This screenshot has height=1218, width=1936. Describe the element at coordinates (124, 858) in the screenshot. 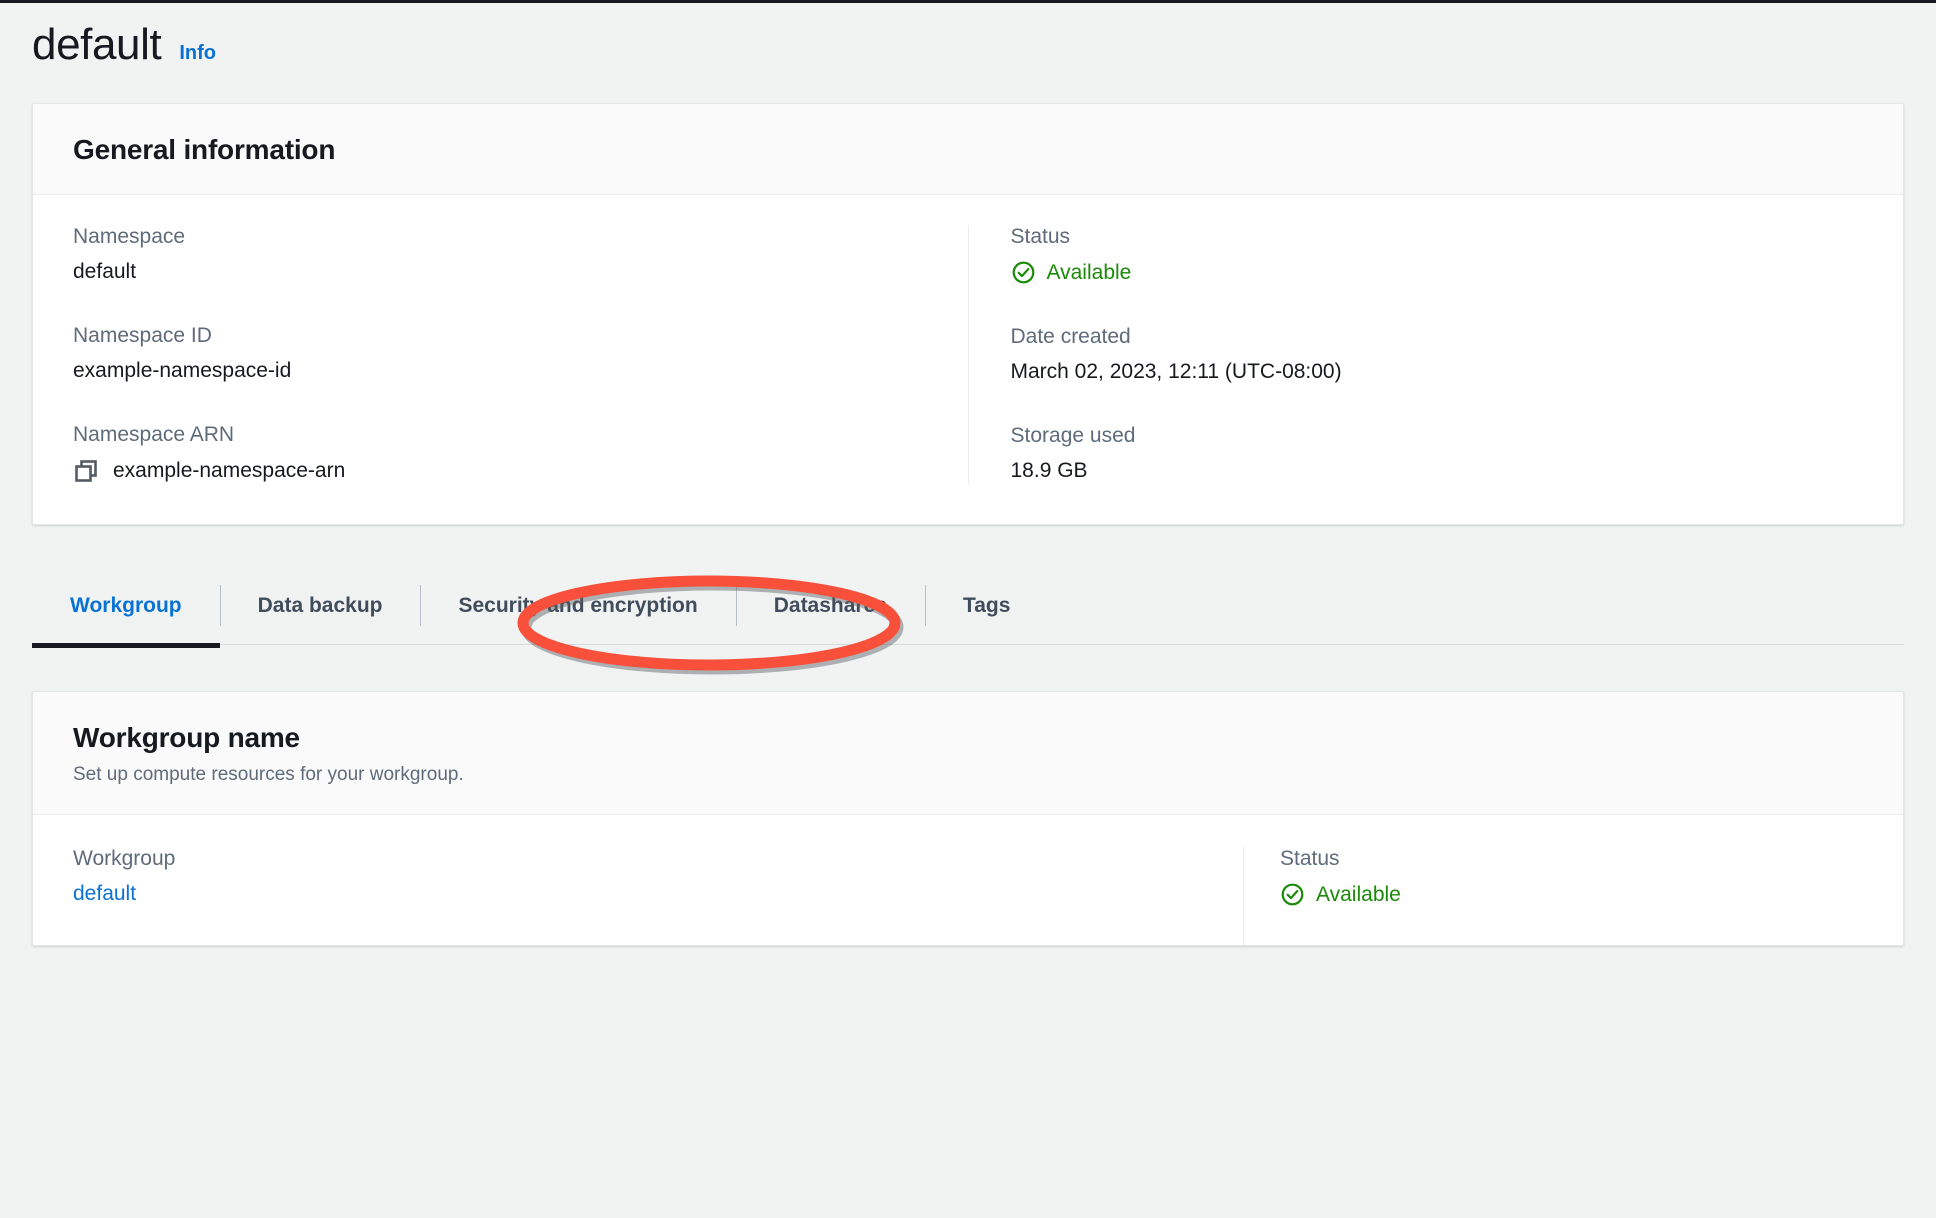

I see `field-workgroup-label: Workgroup` at that location.